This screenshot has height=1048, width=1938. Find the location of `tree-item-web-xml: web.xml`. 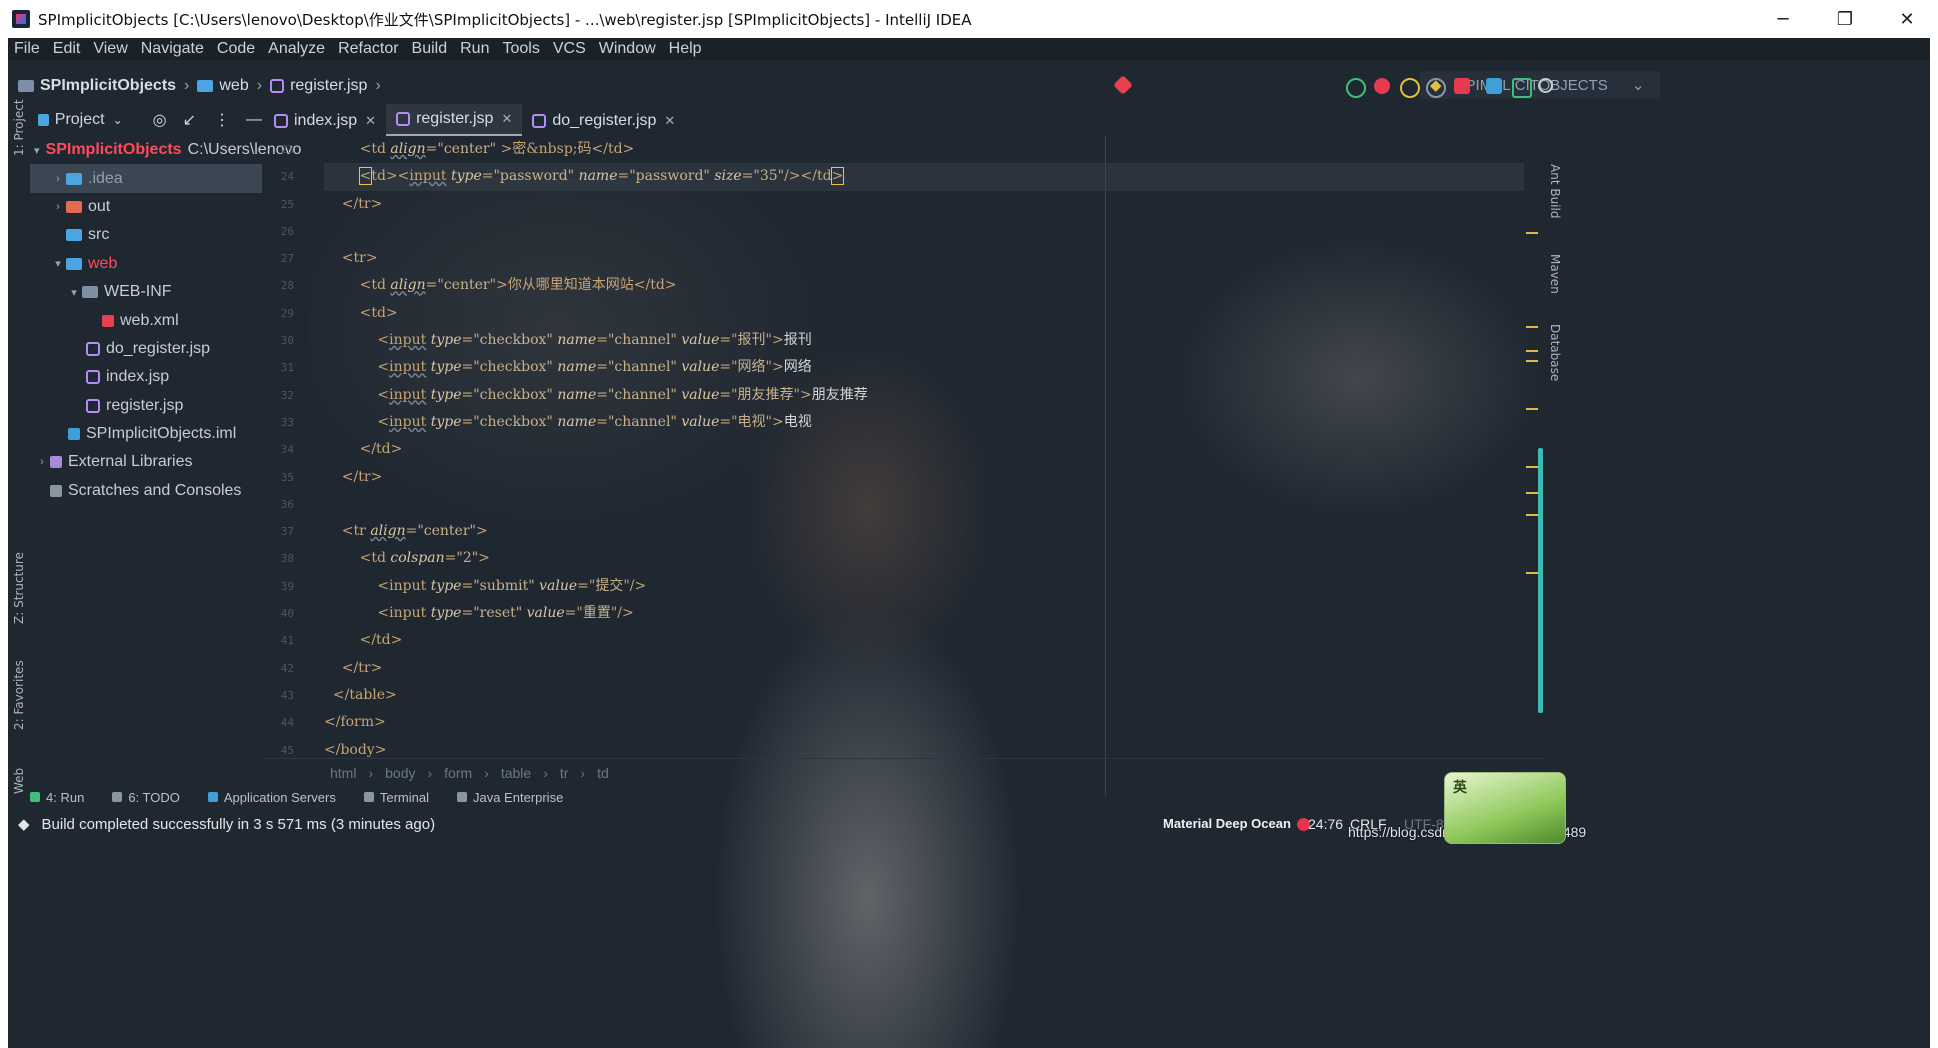

tree-item-web-xml: web.xml is located at coordinates (146, 320).